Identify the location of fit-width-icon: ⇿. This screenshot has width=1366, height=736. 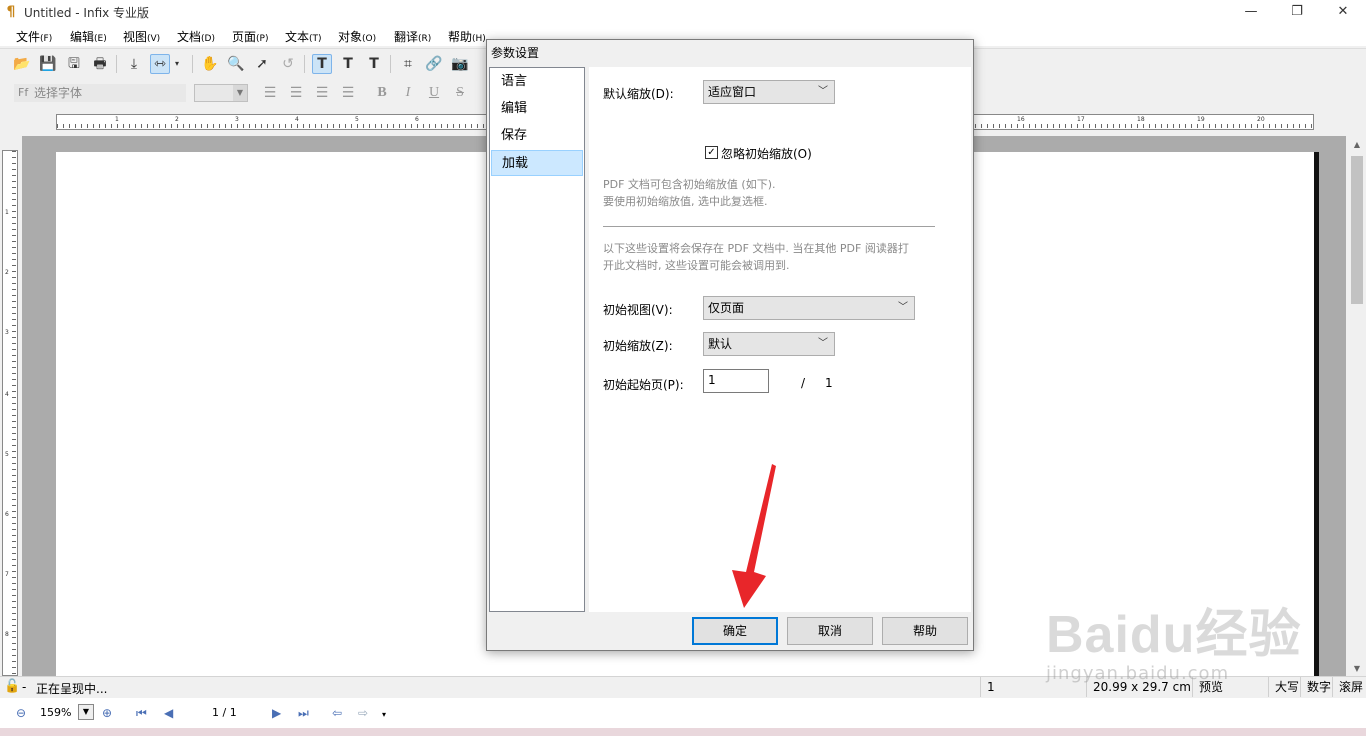
(160, 64).